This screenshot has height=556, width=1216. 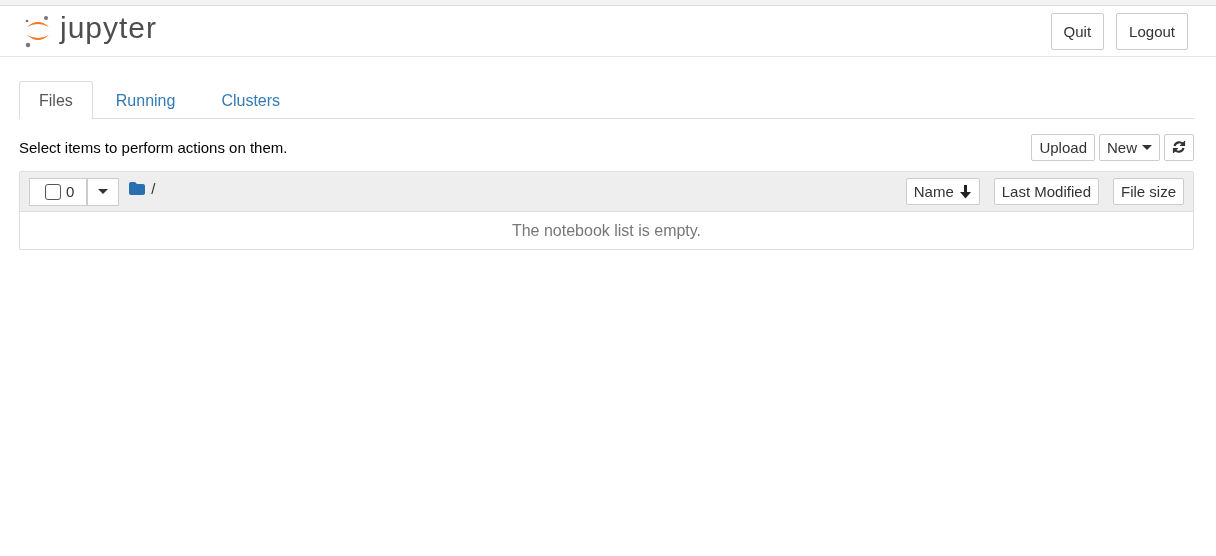 I want to click on upload-button: Upload, so click(x=1063, y=147).